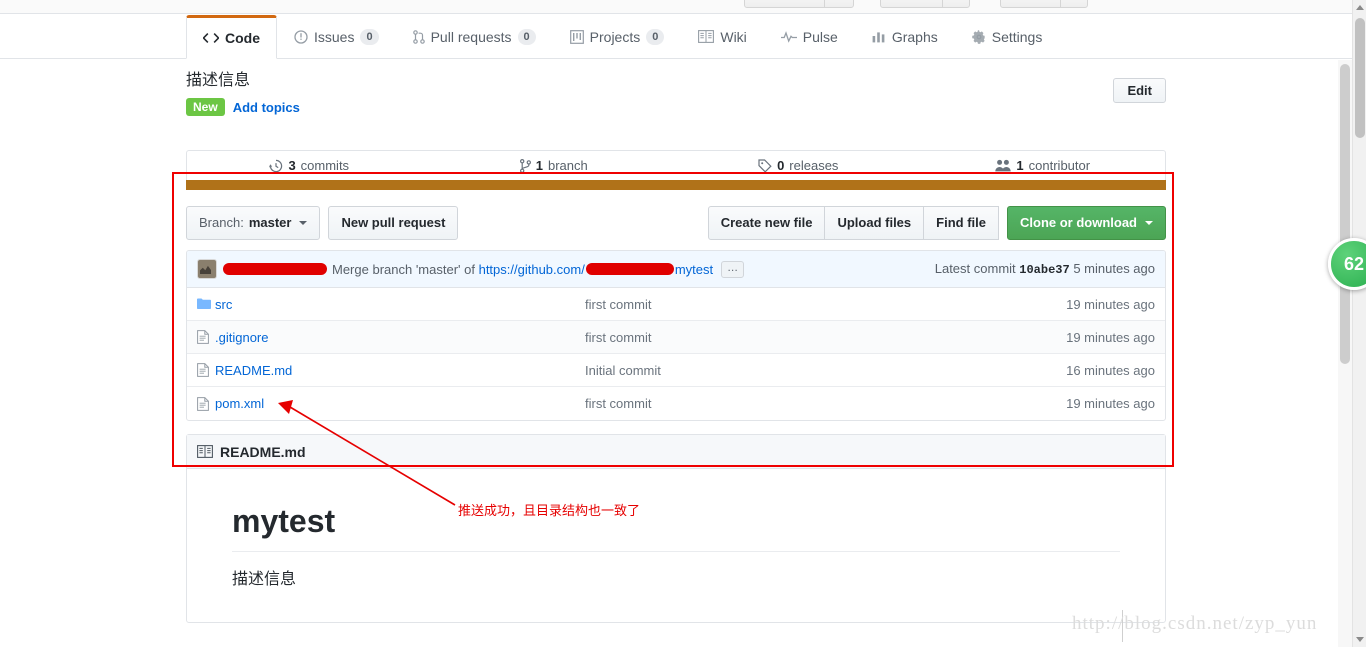  What do you see at coordinates (1359, 323) in the screenshot?
I see `browser-scrollbar` at bounding box center [1359, 323].